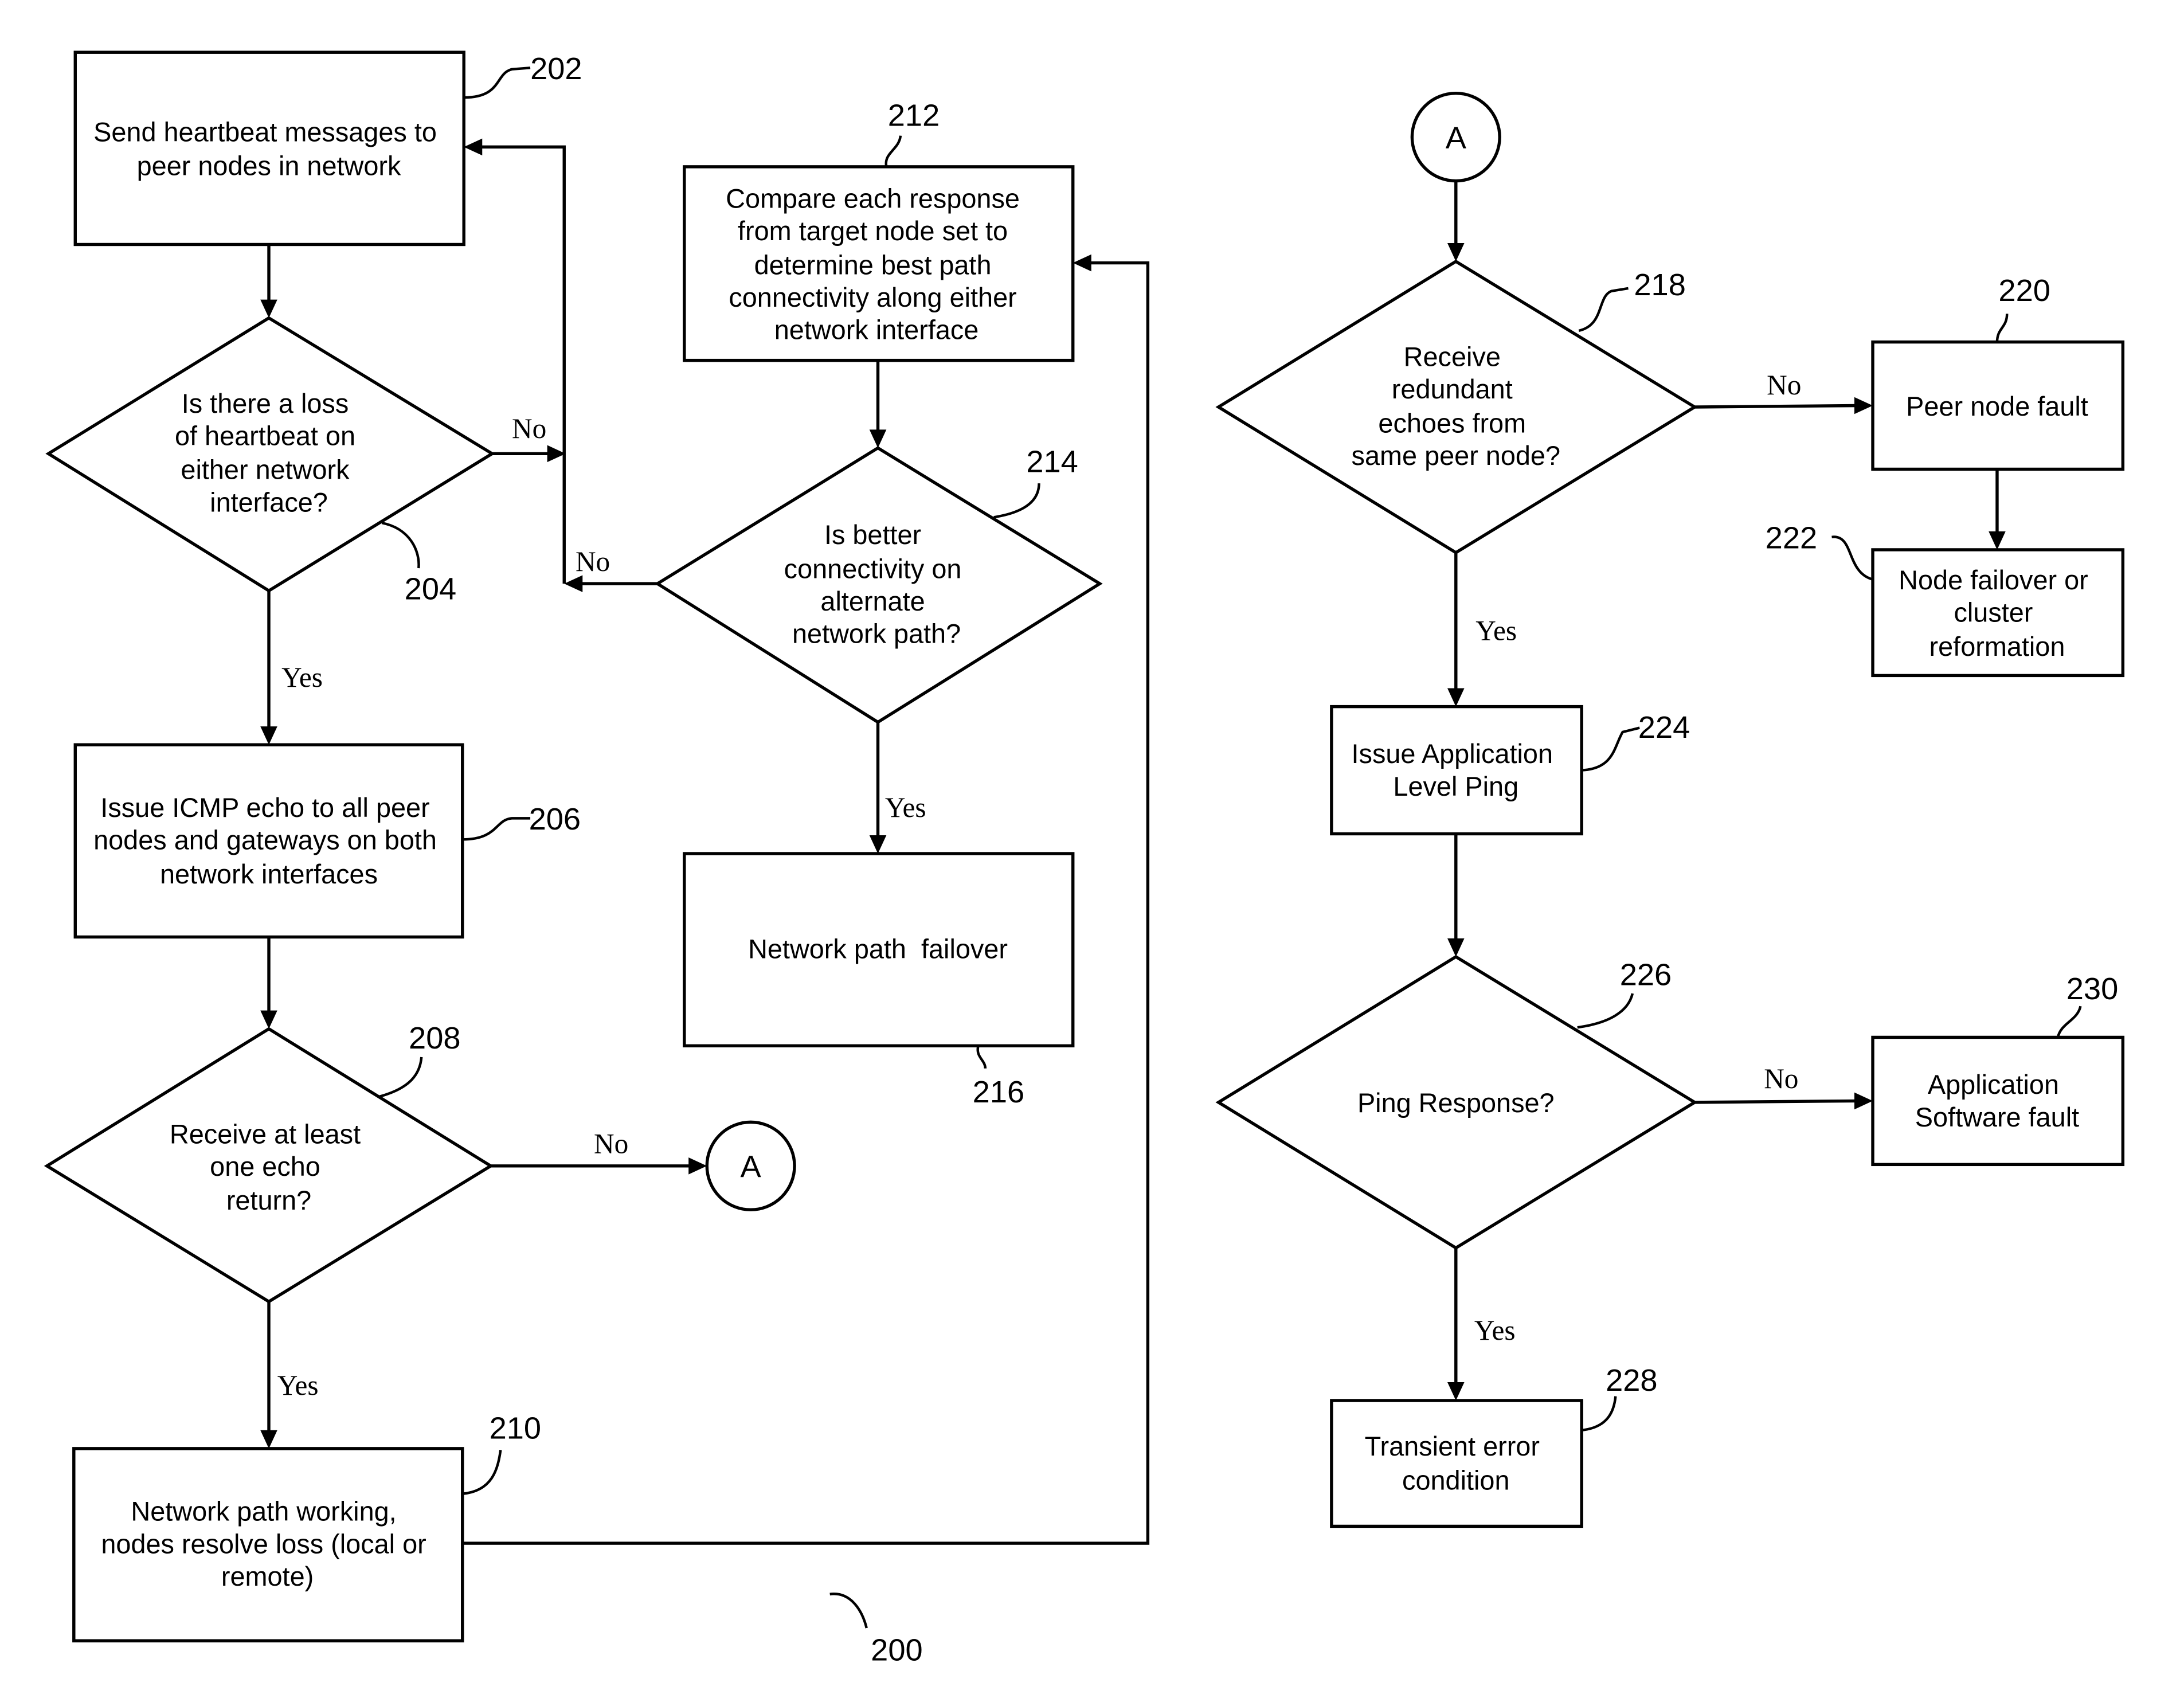 The height and width of the screenshot is (1686, 2184). What do you see at coordinates (1792, 538) in the screenshot?
I see `ref-label-222: 222` at bounding box center [1792, 538].